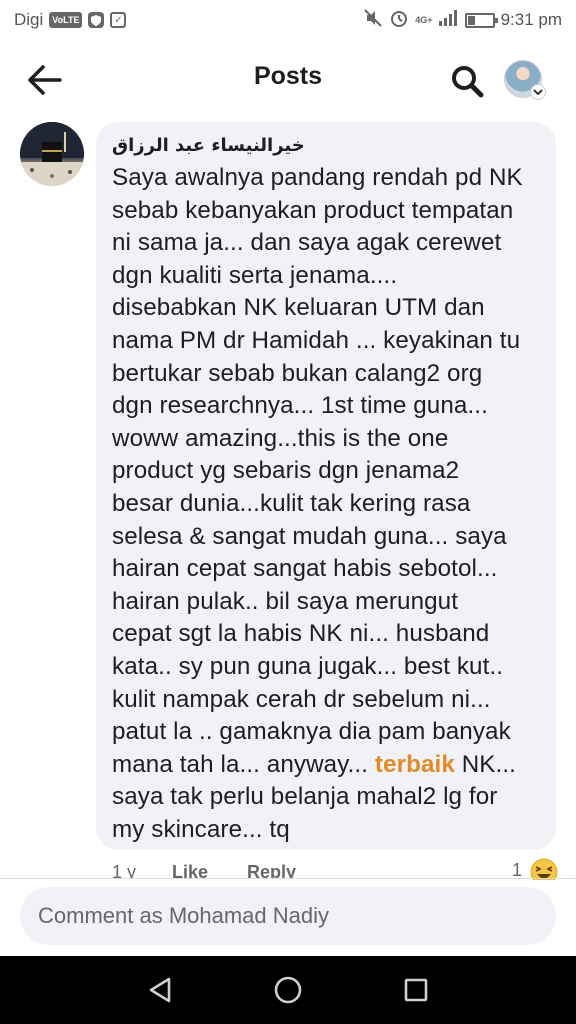  What do you see at coordinates (280, 438) in the screenshot?
I see `comment-line: woww amazing...this is the one` at bounding box center [280, 438].